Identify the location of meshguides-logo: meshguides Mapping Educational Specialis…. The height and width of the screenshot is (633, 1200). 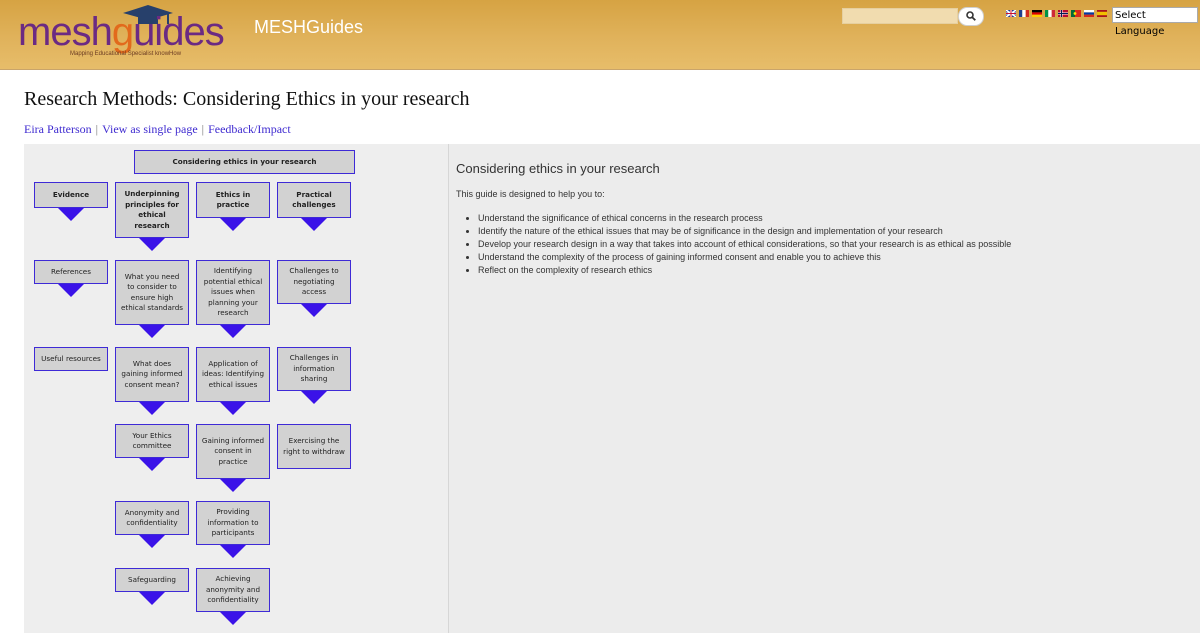
(128, 34).